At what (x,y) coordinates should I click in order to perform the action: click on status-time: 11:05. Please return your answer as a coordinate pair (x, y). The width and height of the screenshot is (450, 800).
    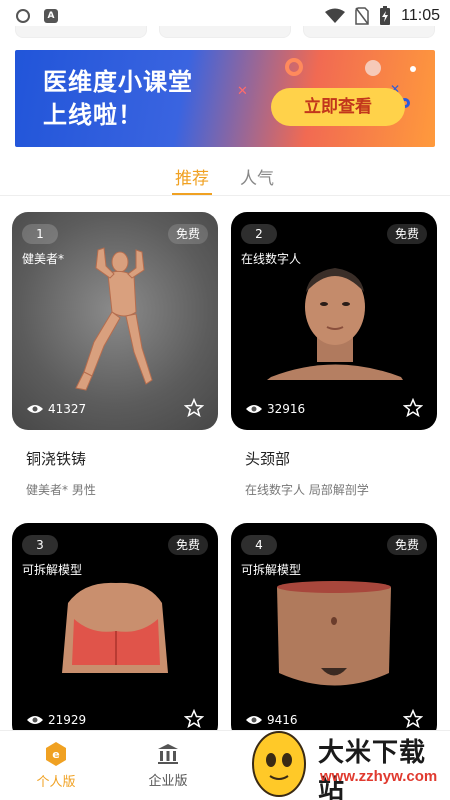
    Looking at the image, I should click on (420, 15).